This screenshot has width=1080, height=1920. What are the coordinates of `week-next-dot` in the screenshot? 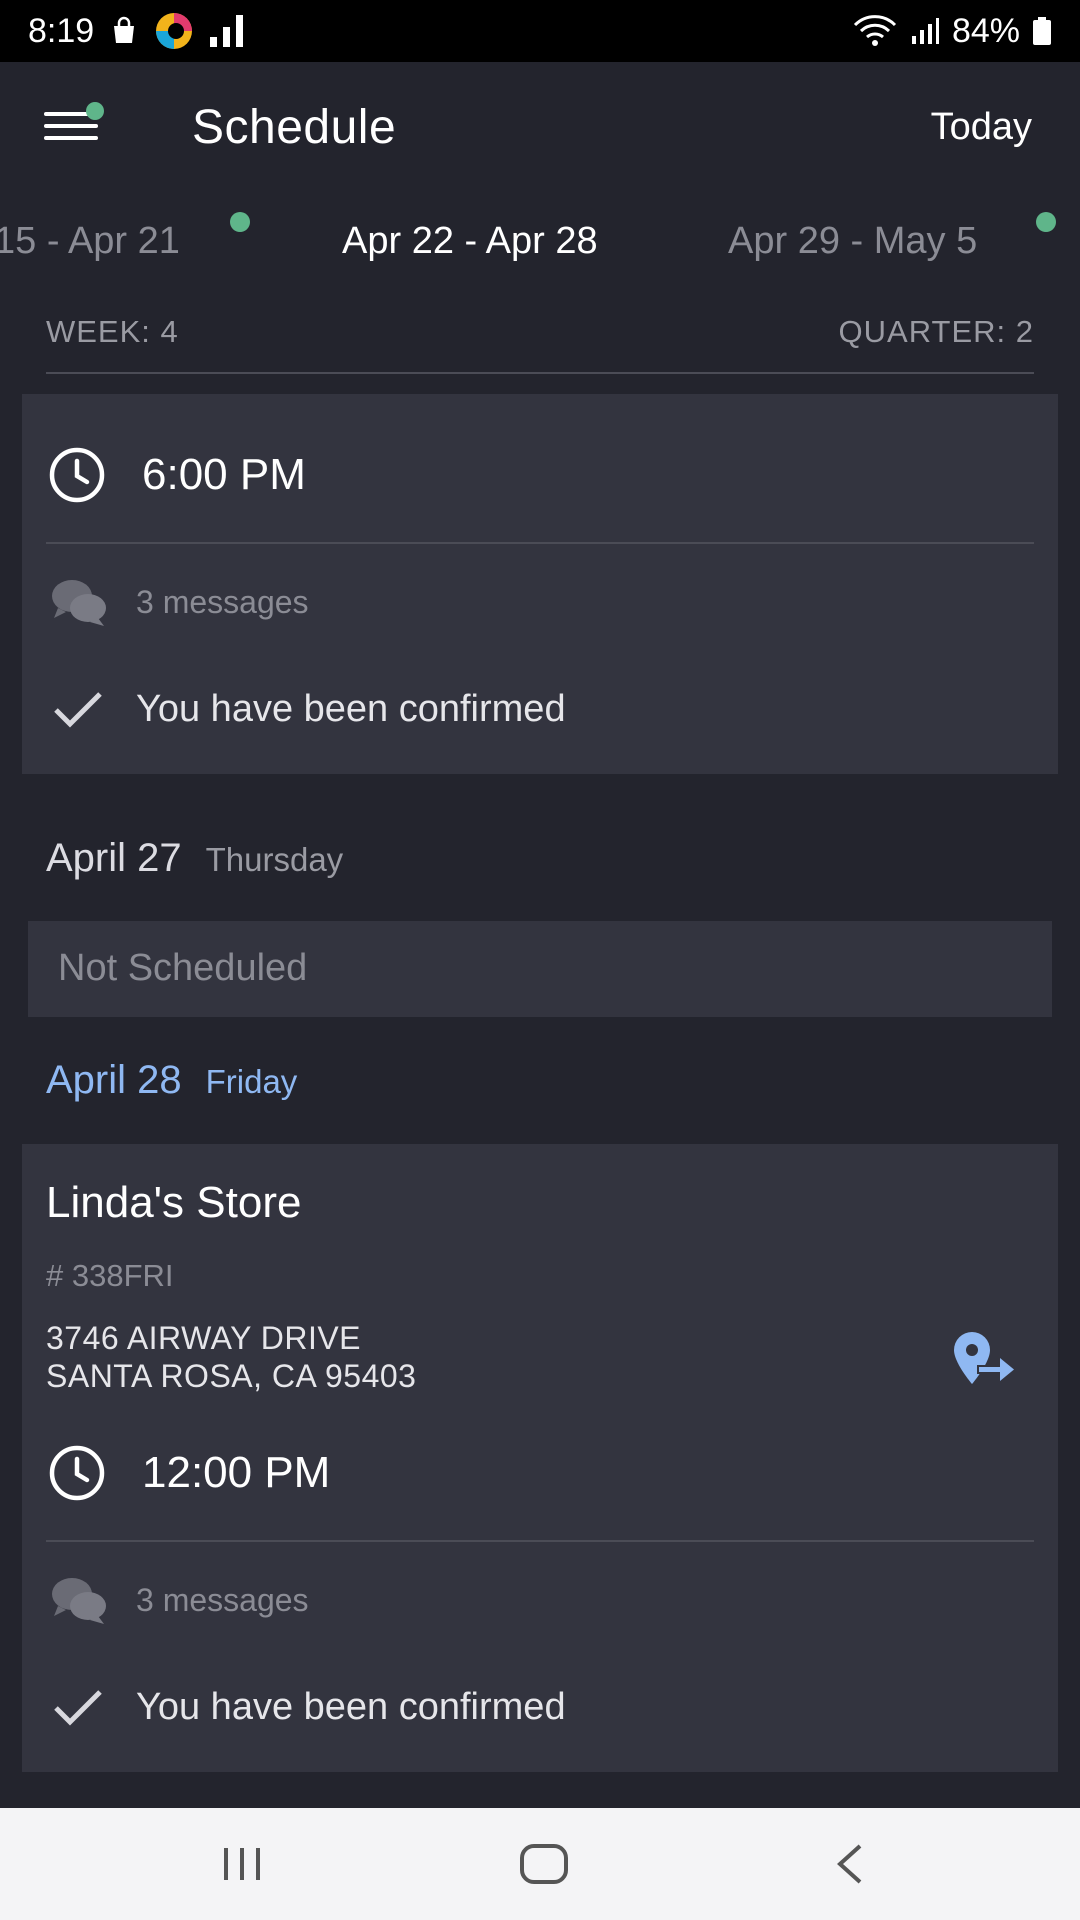 It's located at (1046, 222).